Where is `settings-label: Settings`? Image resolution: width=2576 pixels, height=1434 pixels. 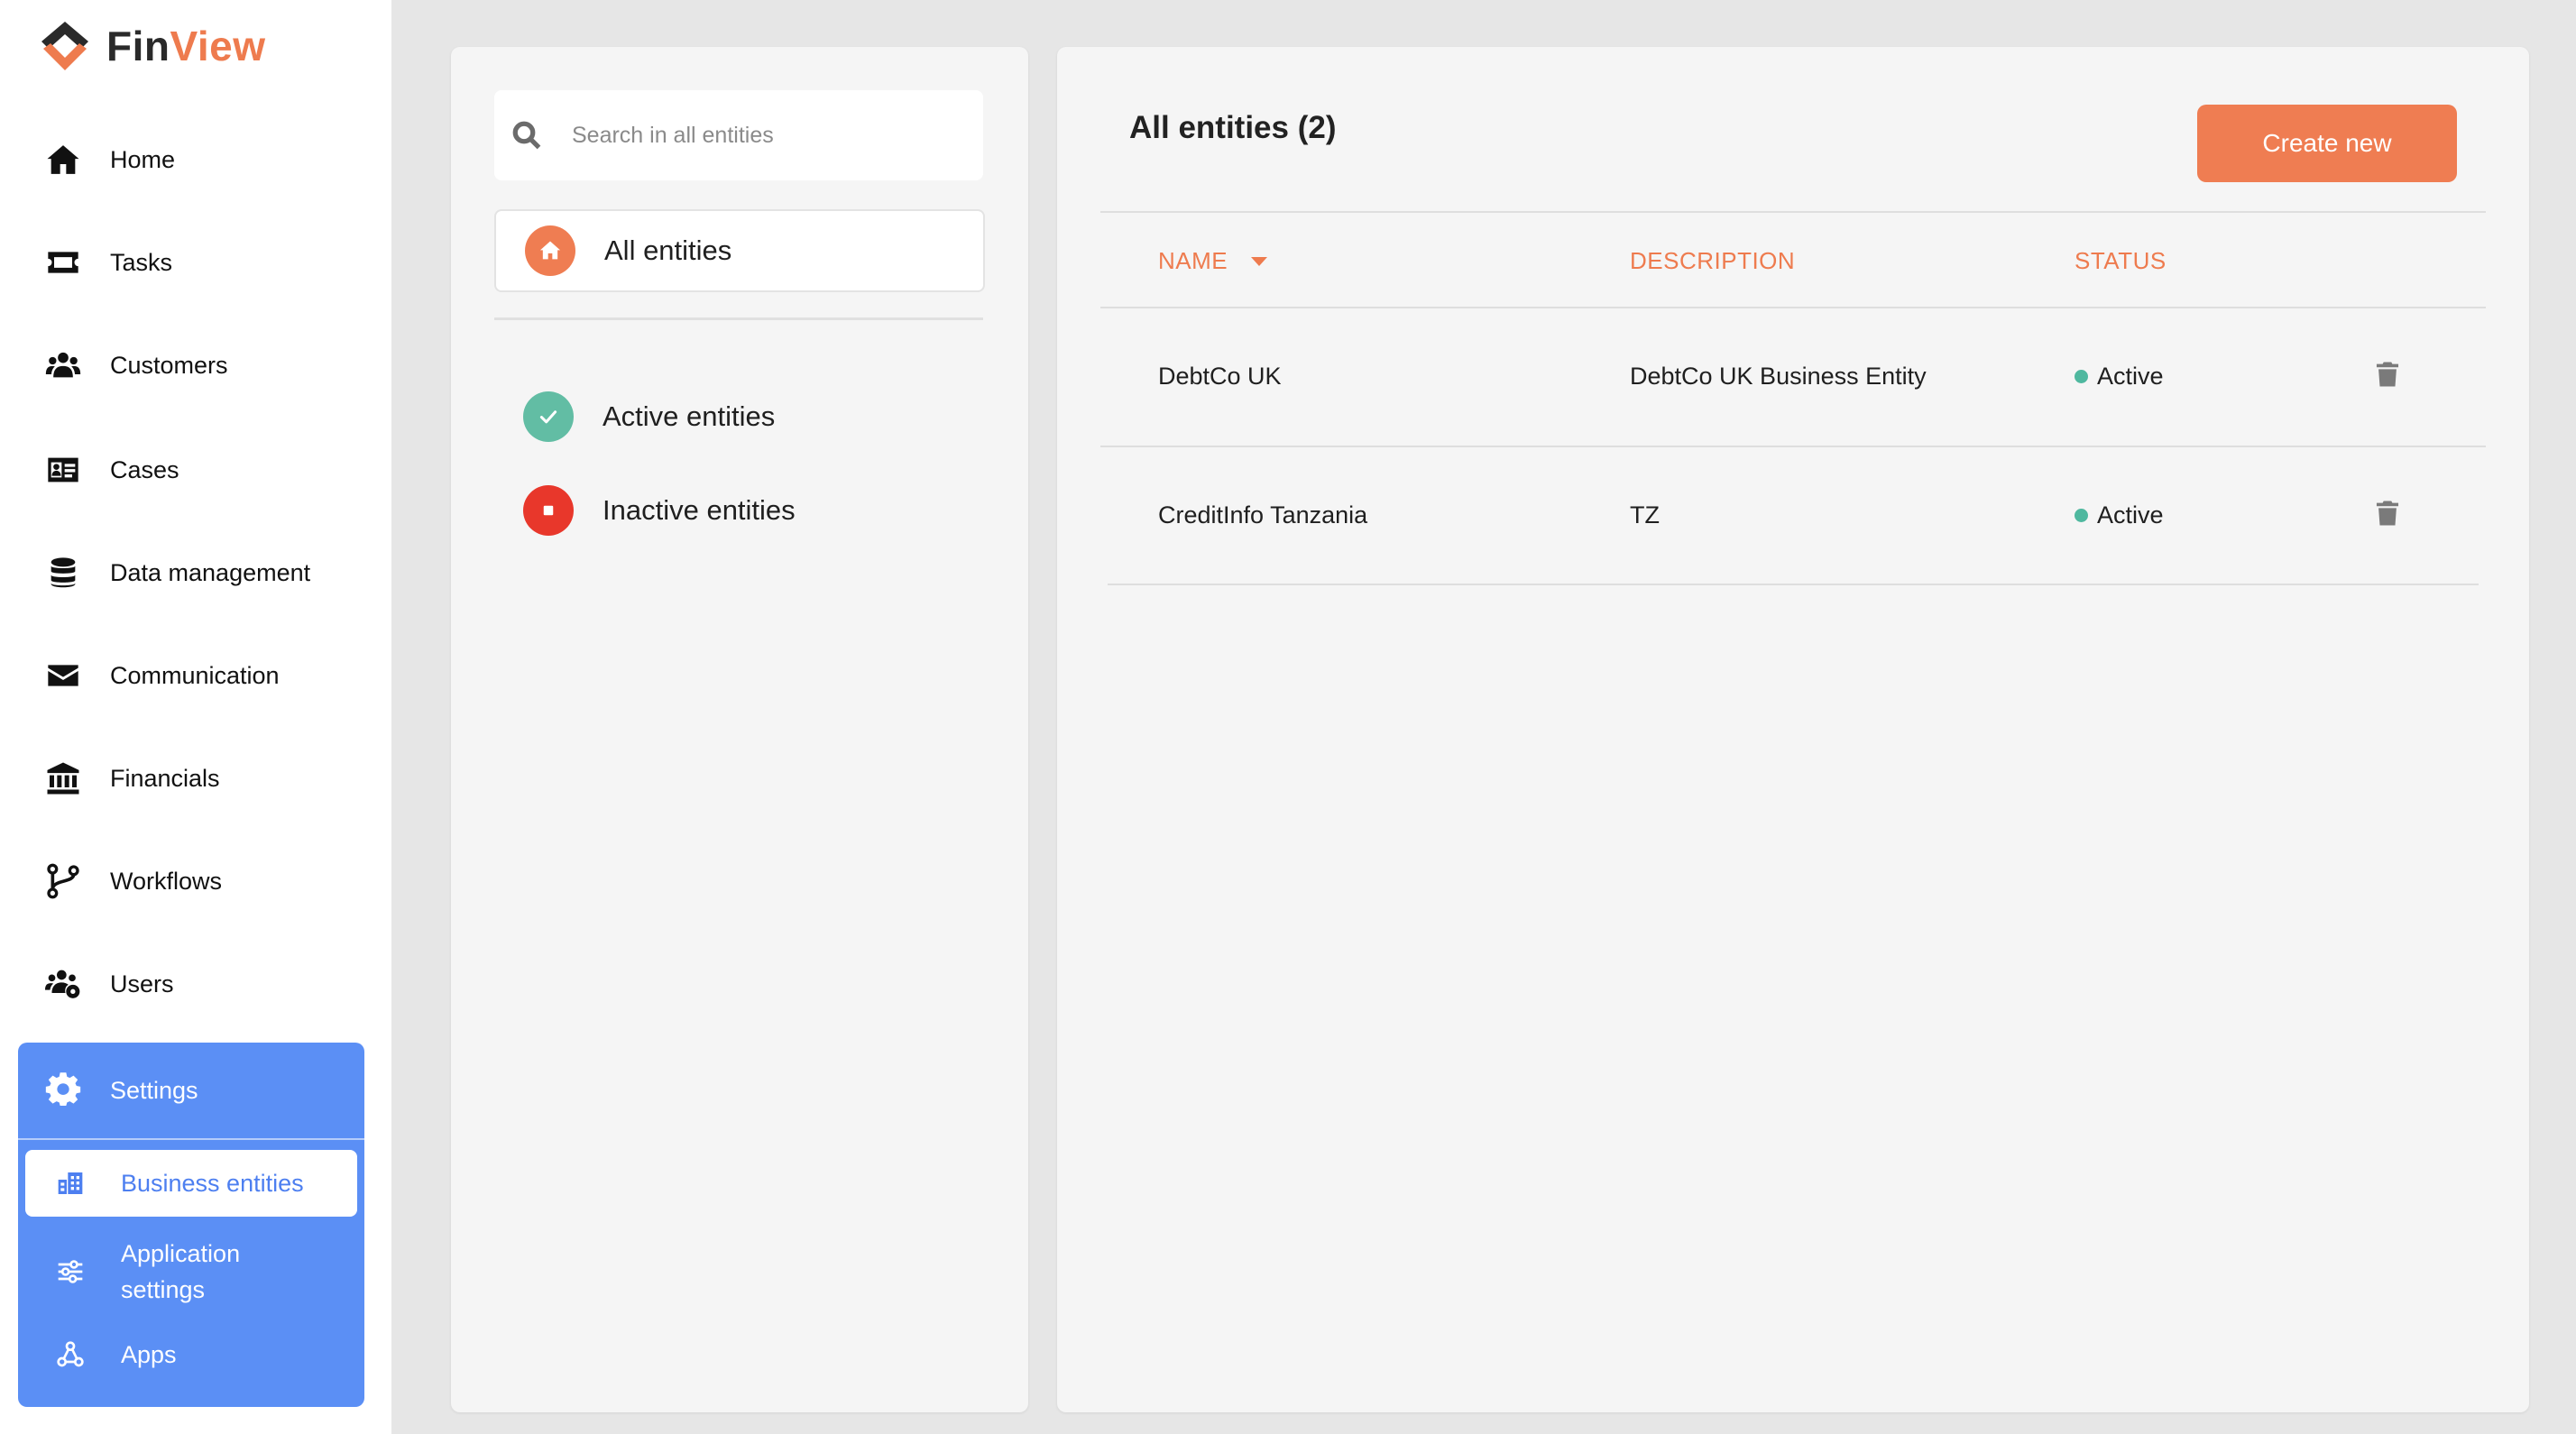
settings-label: Settings is located at coordinates (154, 1090).